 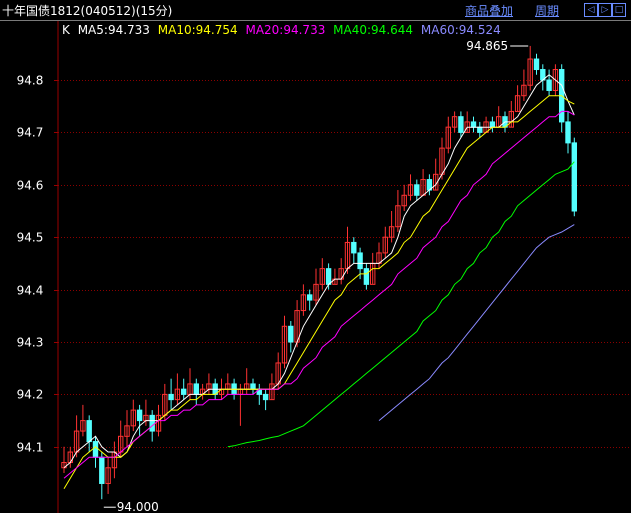 What do you see at coordinates (138, 506) in the screenshot?
I see `low-annotation: 94.000` at bounding box center [138, 506].